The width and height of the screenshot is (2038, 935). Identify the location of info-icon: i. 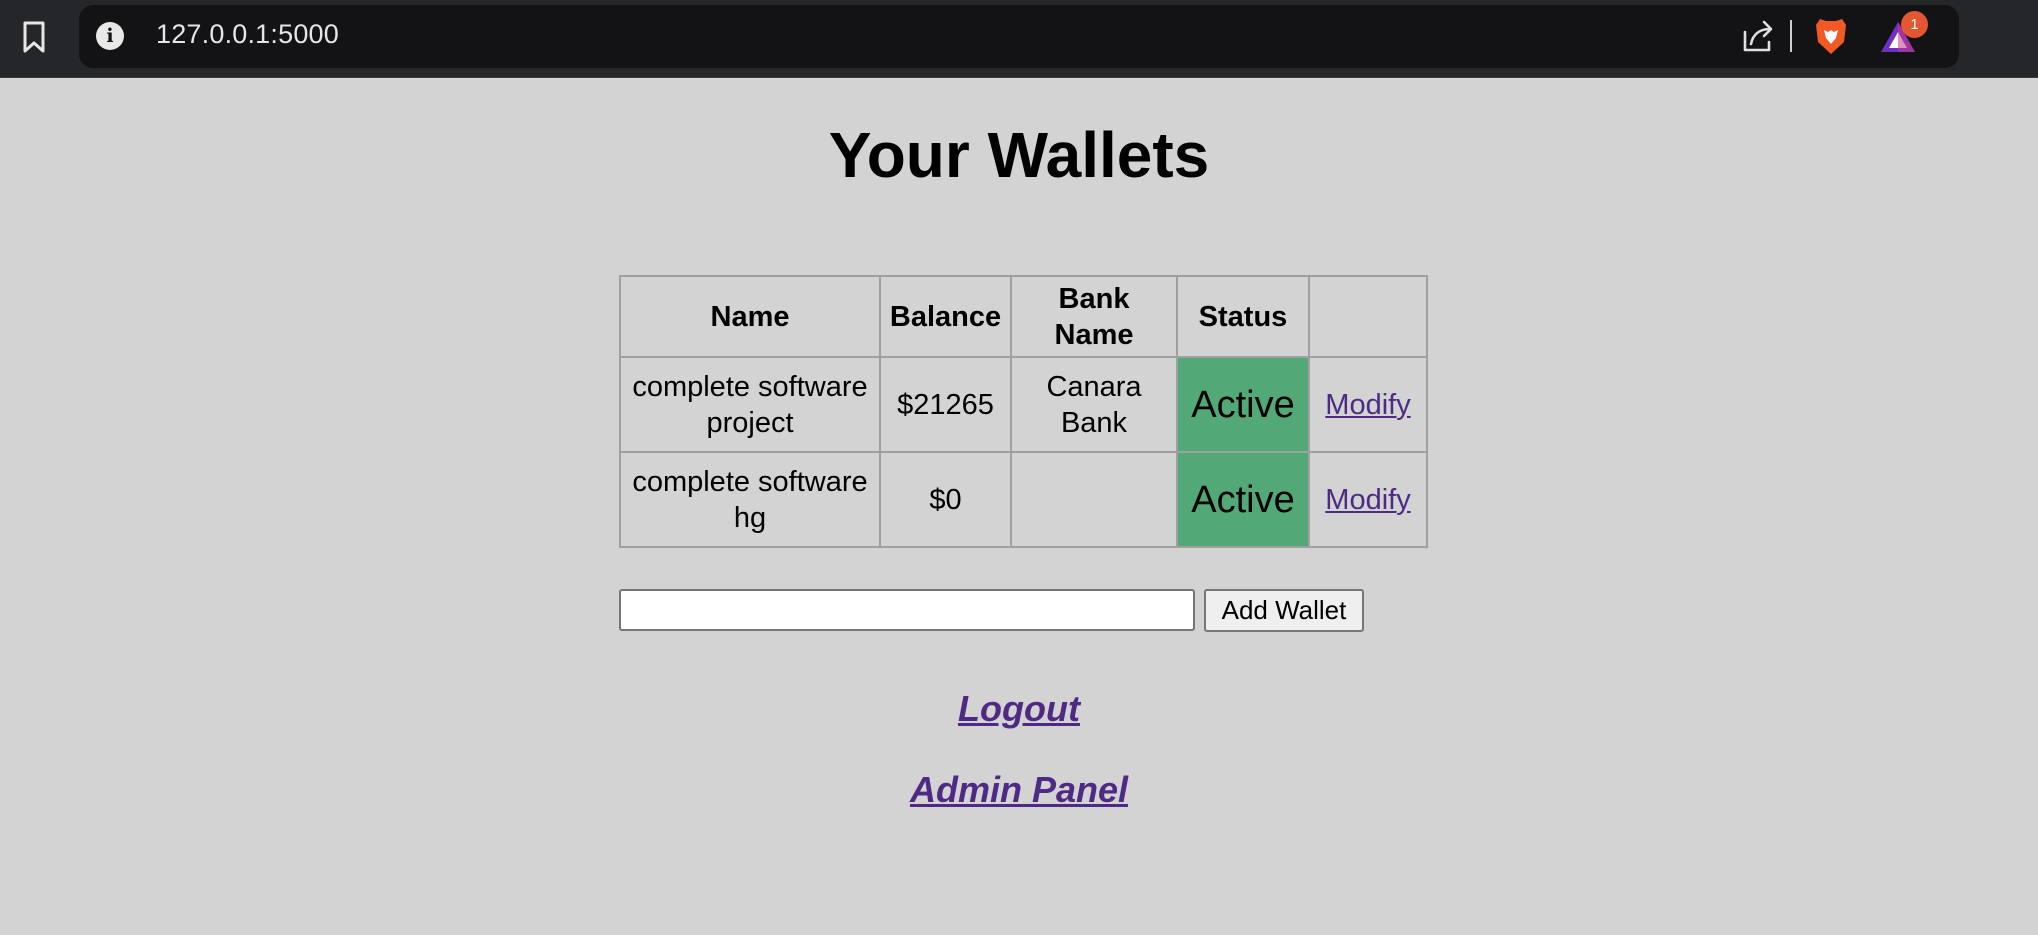
(110, 36).